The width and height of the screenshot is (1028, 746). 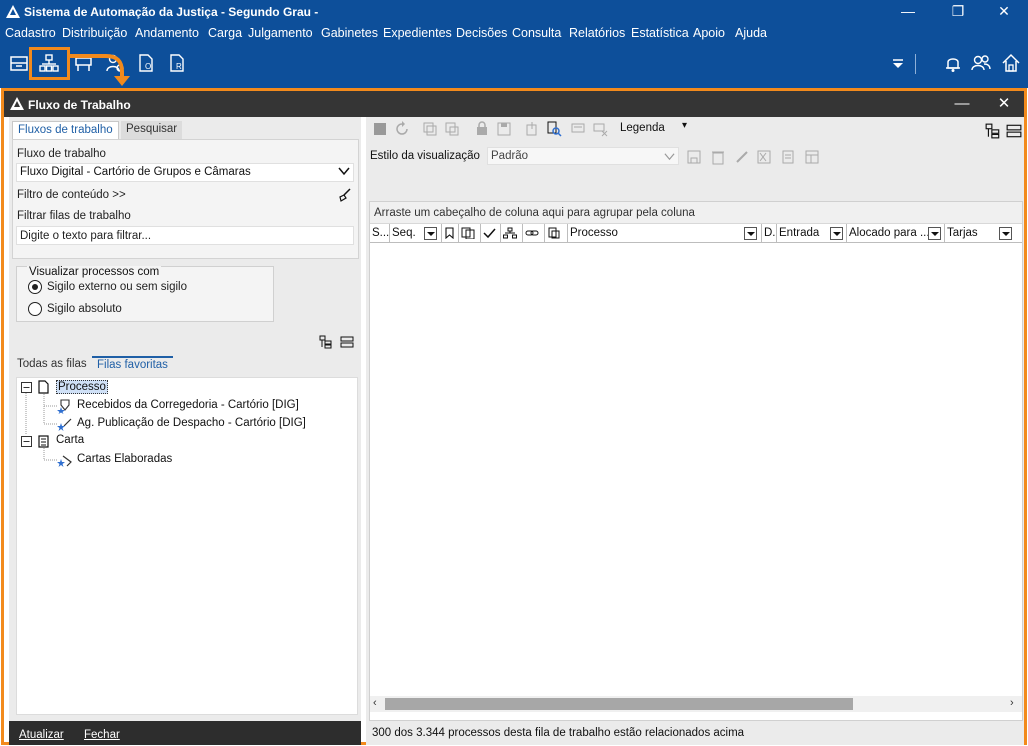 What do you see at coordinates (70, 440) in the screenshot?
I see `tree-node-carta: Carta` at bounding box center [70, 440].